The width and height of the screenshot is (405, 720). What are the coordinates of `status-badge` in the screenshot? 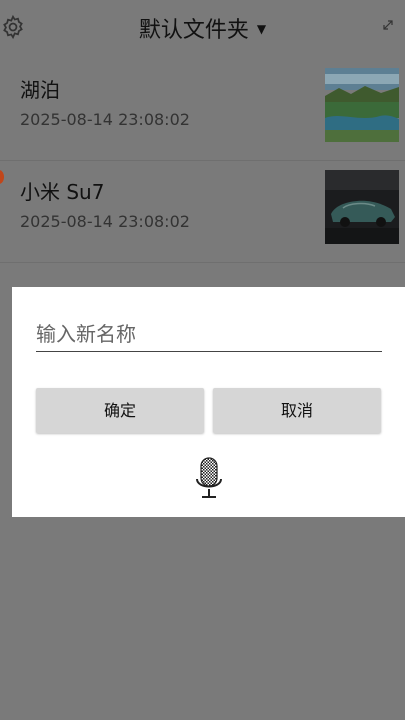 It's located at (2, 177).